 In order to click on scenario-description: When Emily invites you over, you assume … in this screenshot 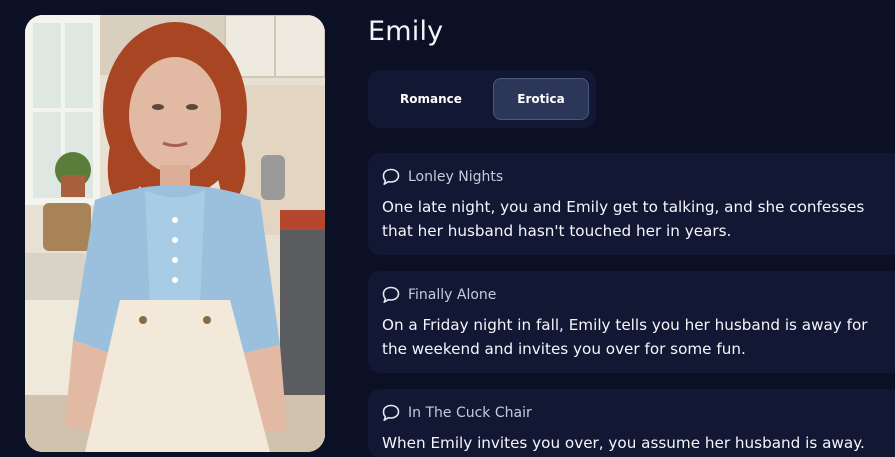, I will do `click(623, 443)`.